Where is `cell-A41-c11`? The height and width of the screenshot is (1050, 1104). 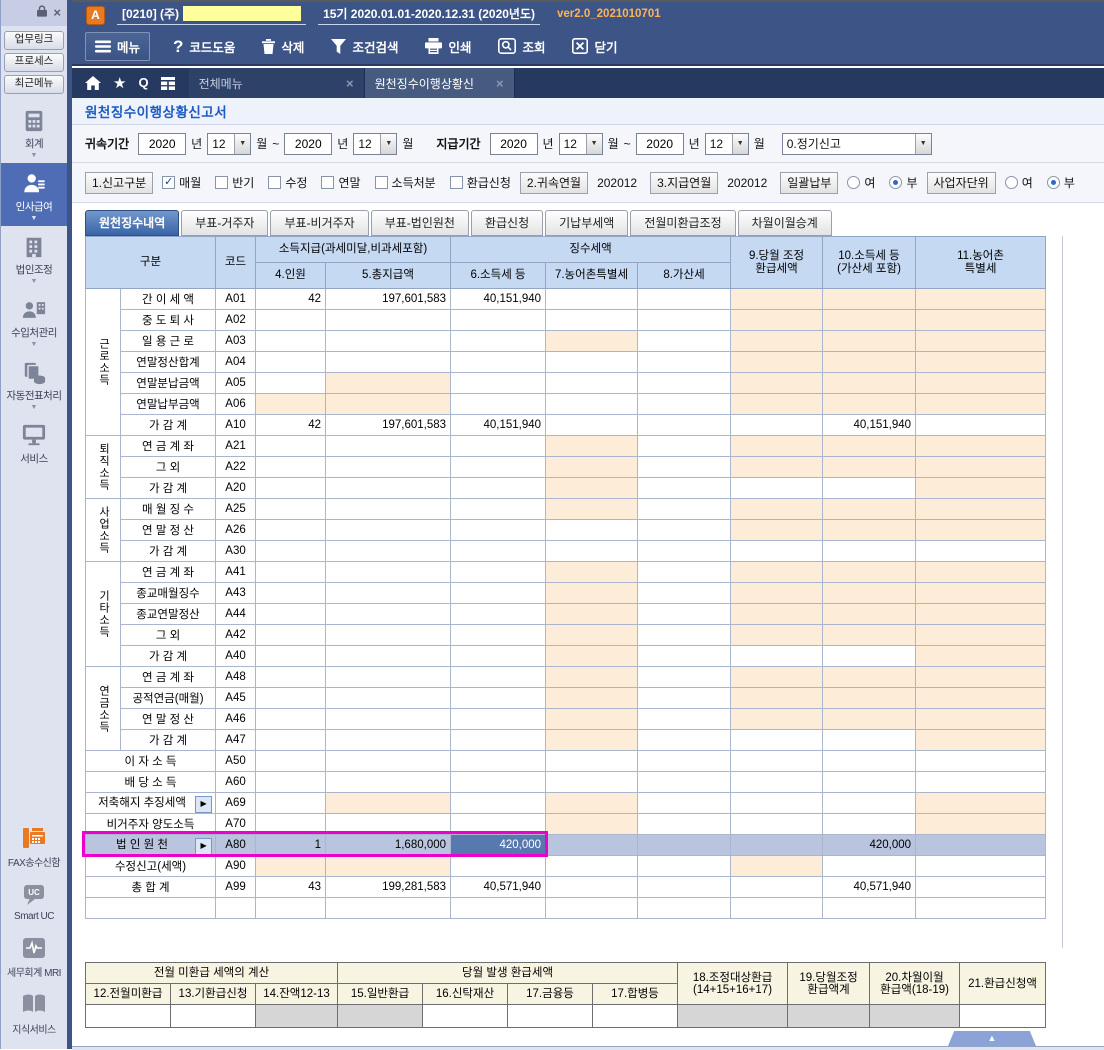 cell-A41-c11 is located at coordinates (981, 572).